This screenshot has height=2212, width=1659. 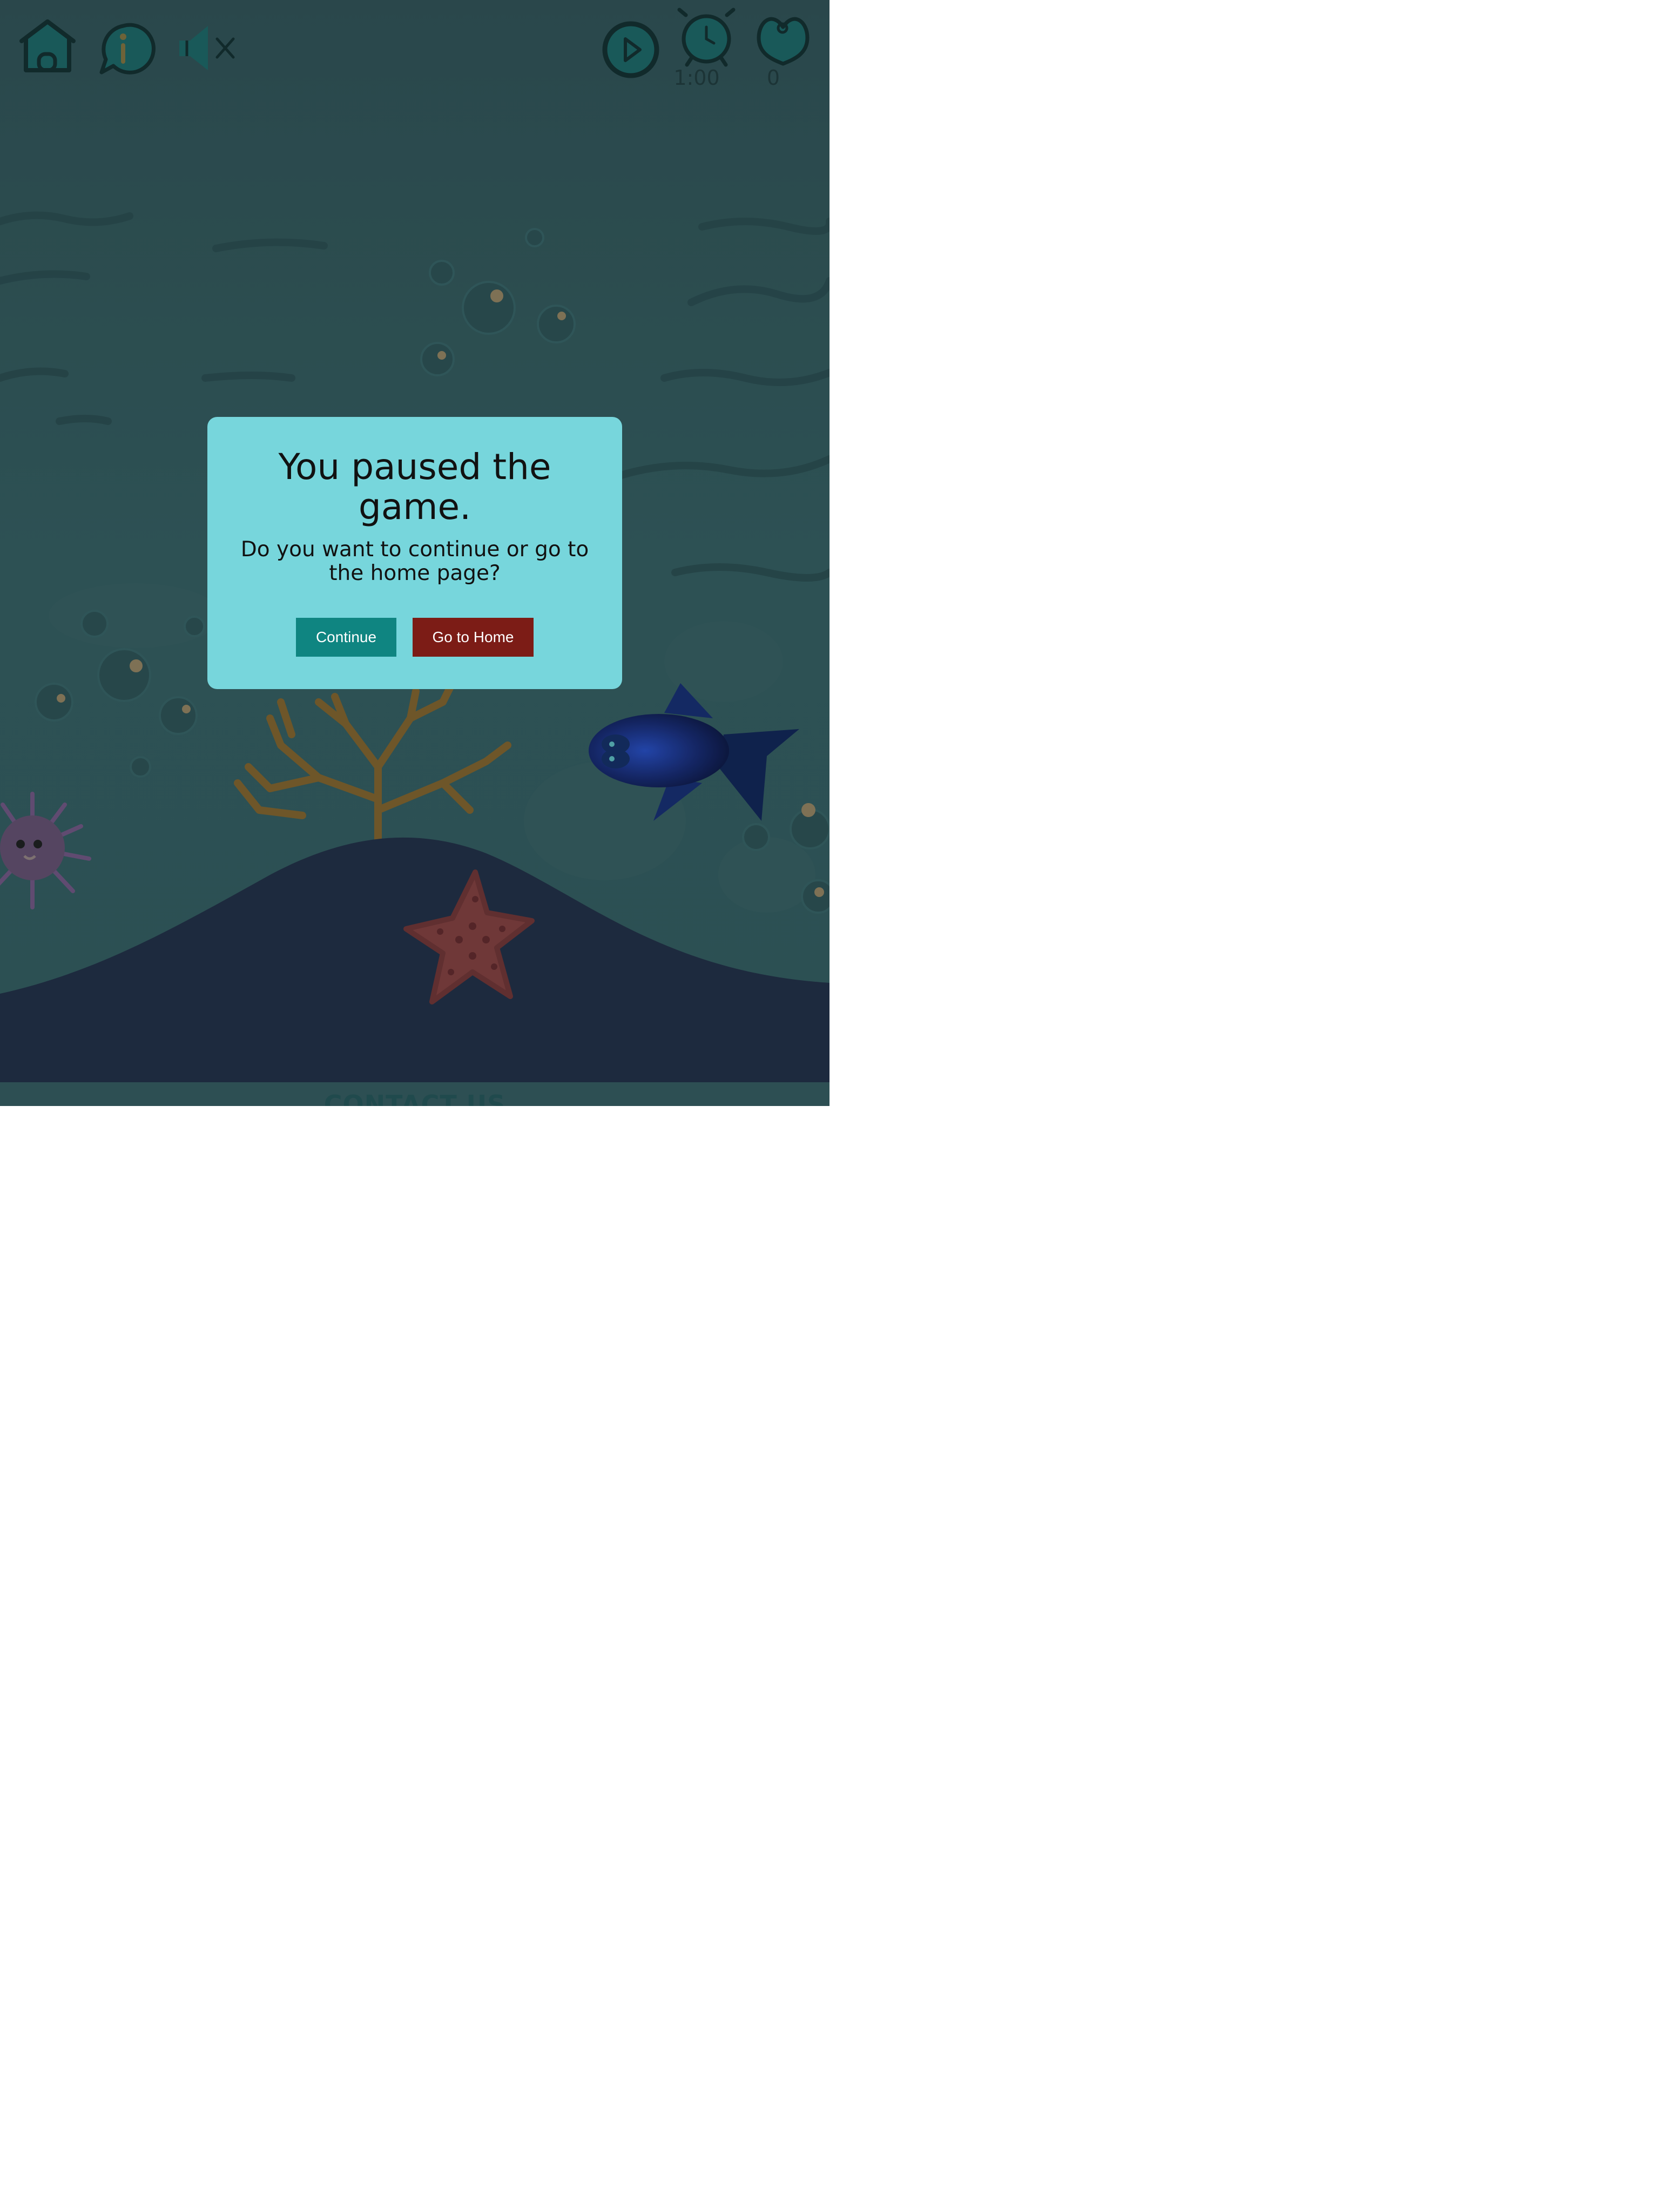 What do you see at coordinates (346, 637) in the screenshot?
I see `continue-button: Continue` at bounding box center [346, 637].